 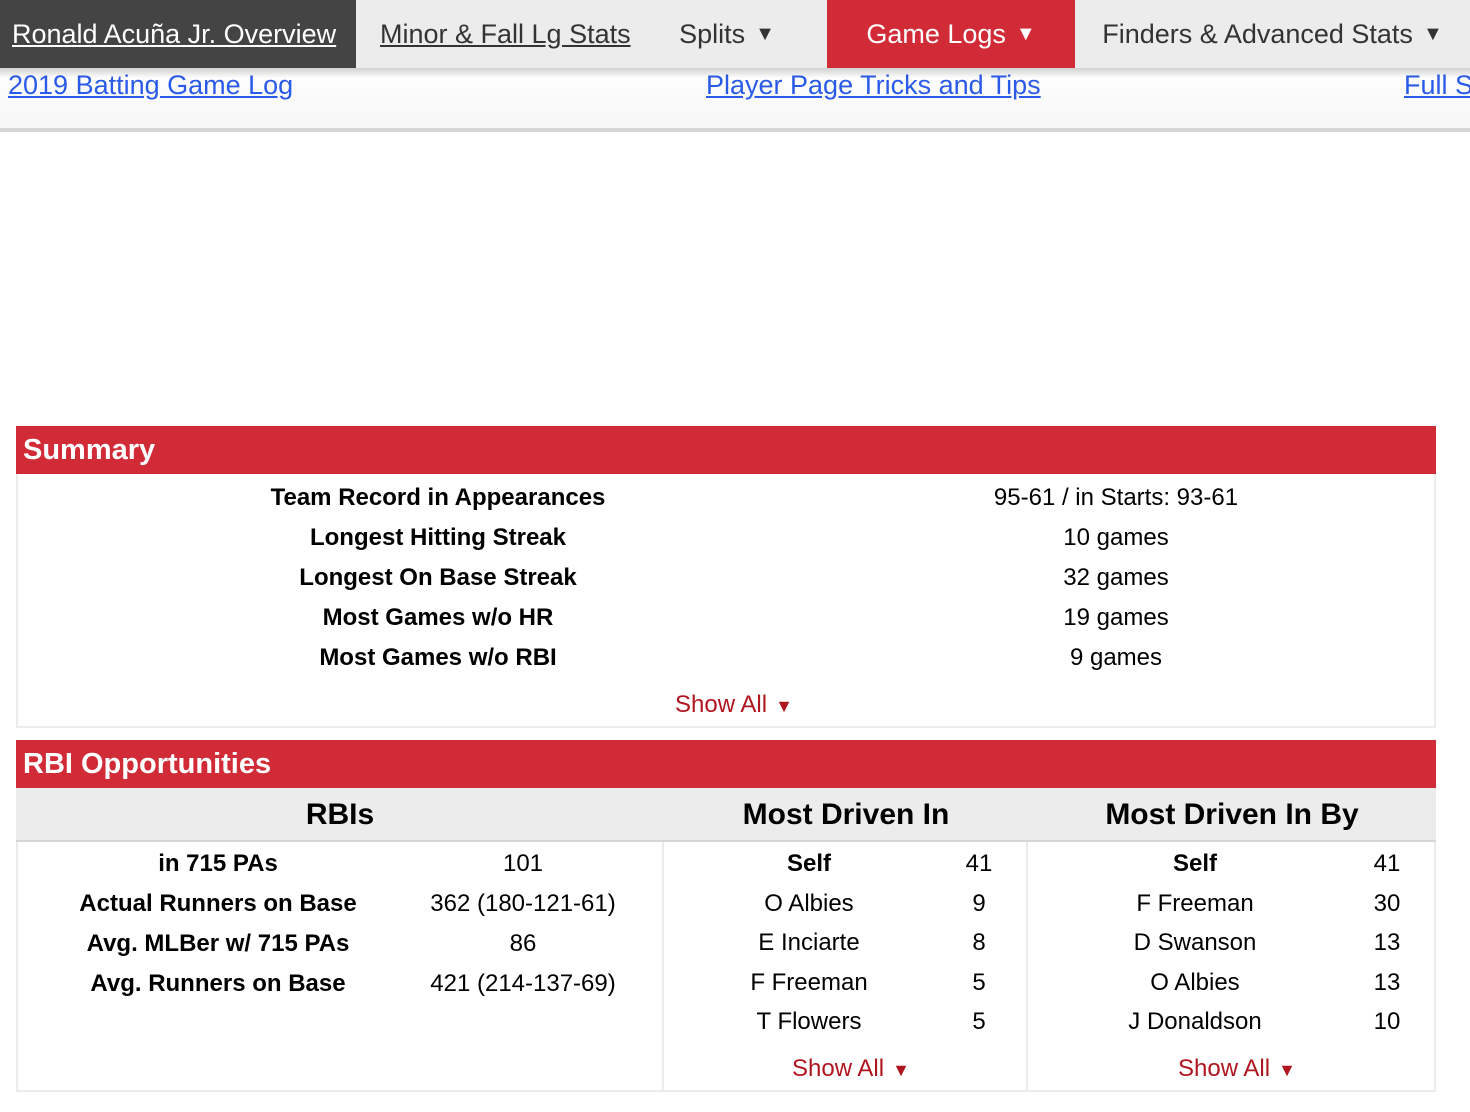 I want to click on summary-value: 10 games, so click(x=1116, y=537).